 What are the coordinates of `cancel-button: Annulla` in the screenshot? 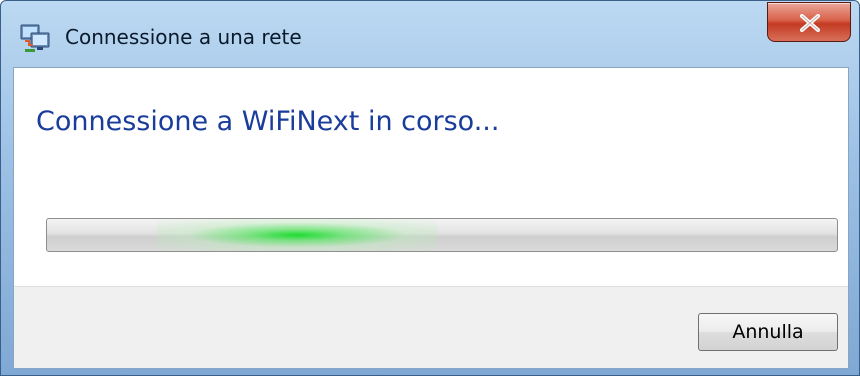 It's located at (768, 332).